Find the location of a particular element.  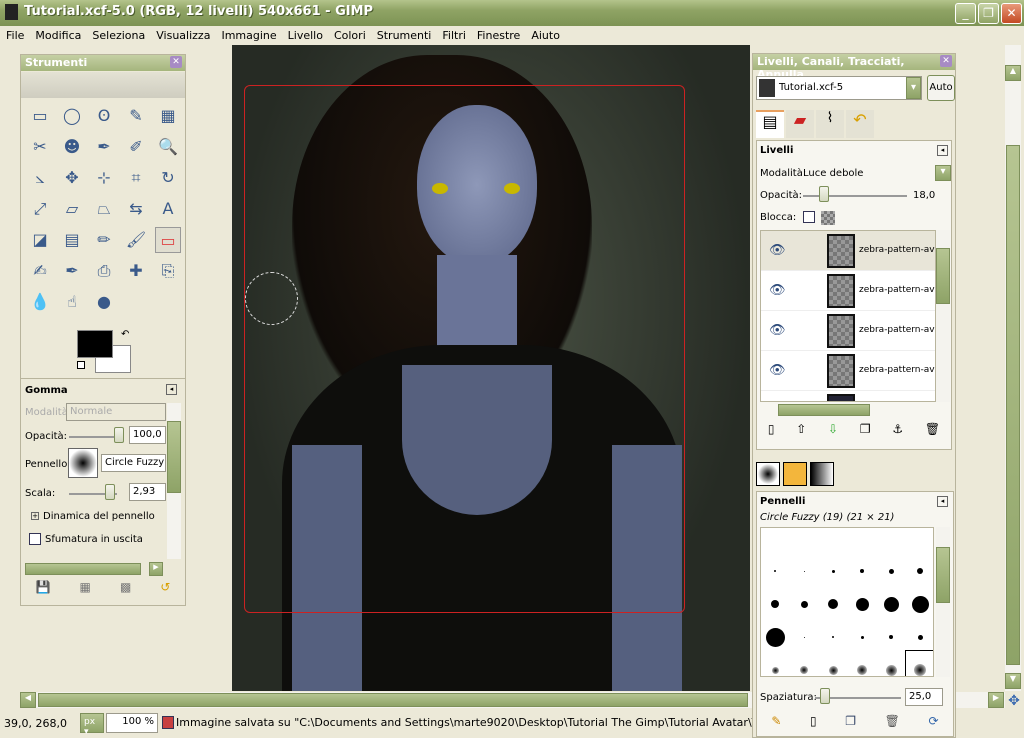

minimize-button: _ is located at coordinates (965, 13).